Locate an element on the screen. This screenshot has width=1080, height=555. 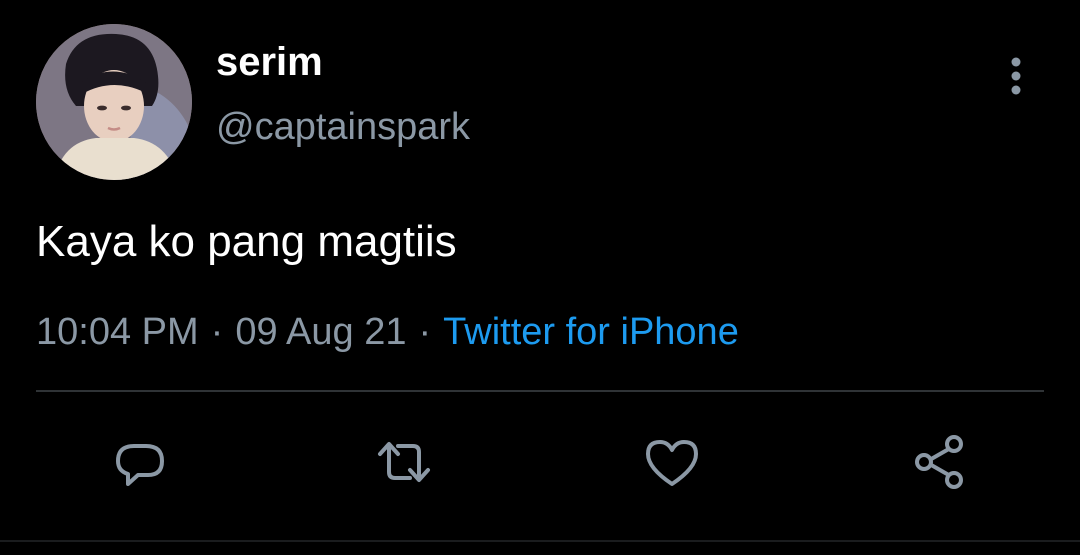
tweet-metadata: 10:04 PM · 09 Aug 21 · Twitter for iPhone is located at coordinates (387, 332).